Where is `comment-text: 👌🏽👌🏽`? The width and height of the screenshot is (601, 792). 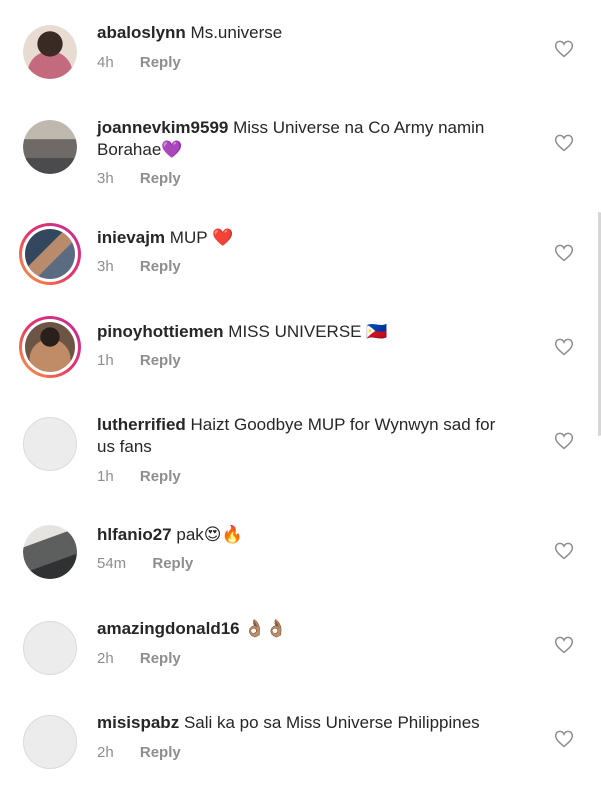 comment-text: 👌🏽👌🏽 is located at coordinates (265, 628).